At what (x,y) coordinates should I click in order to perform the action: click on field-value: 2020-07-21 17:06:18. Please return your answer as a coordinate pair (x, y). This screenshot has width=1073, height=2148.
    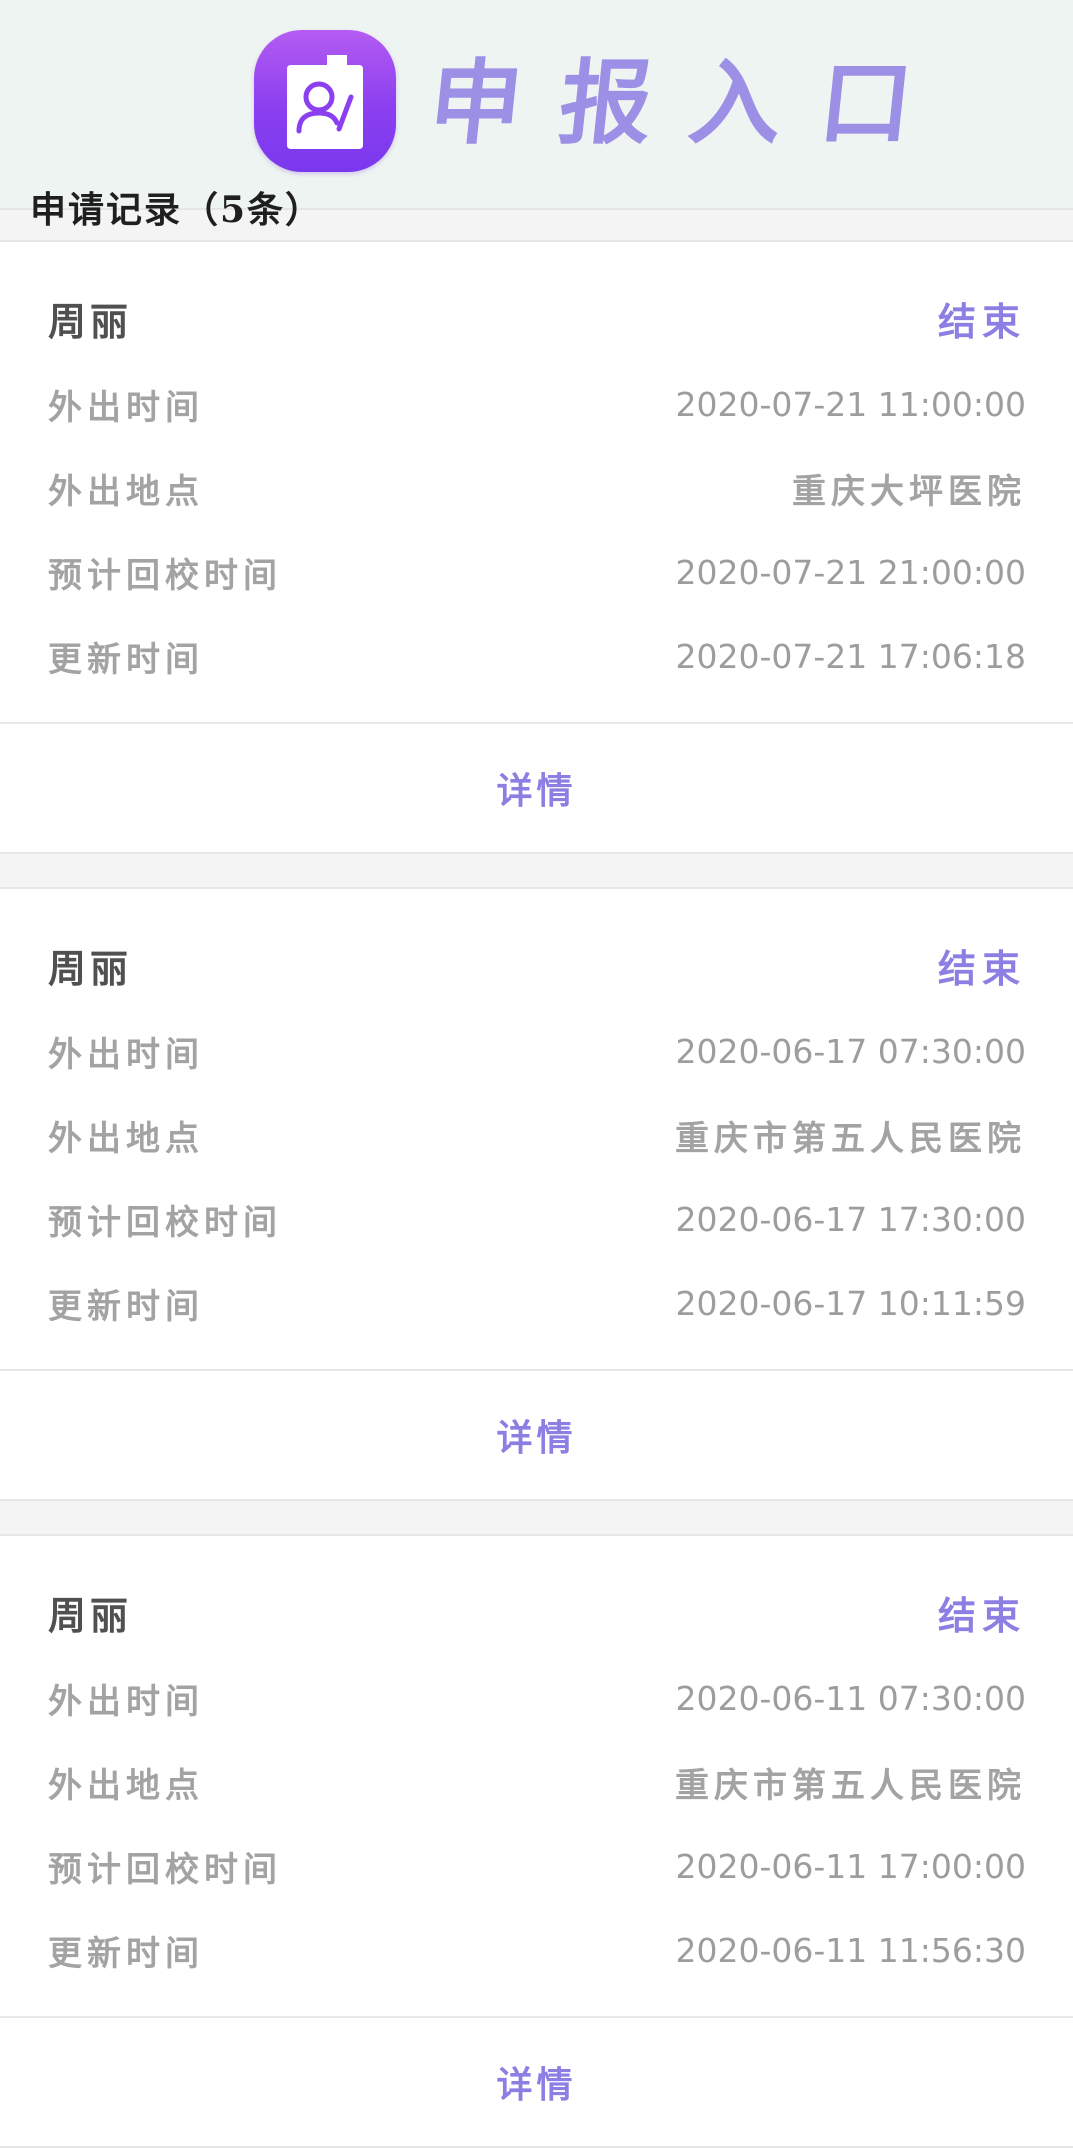
    Looking at the image, I should click on (850, 656).